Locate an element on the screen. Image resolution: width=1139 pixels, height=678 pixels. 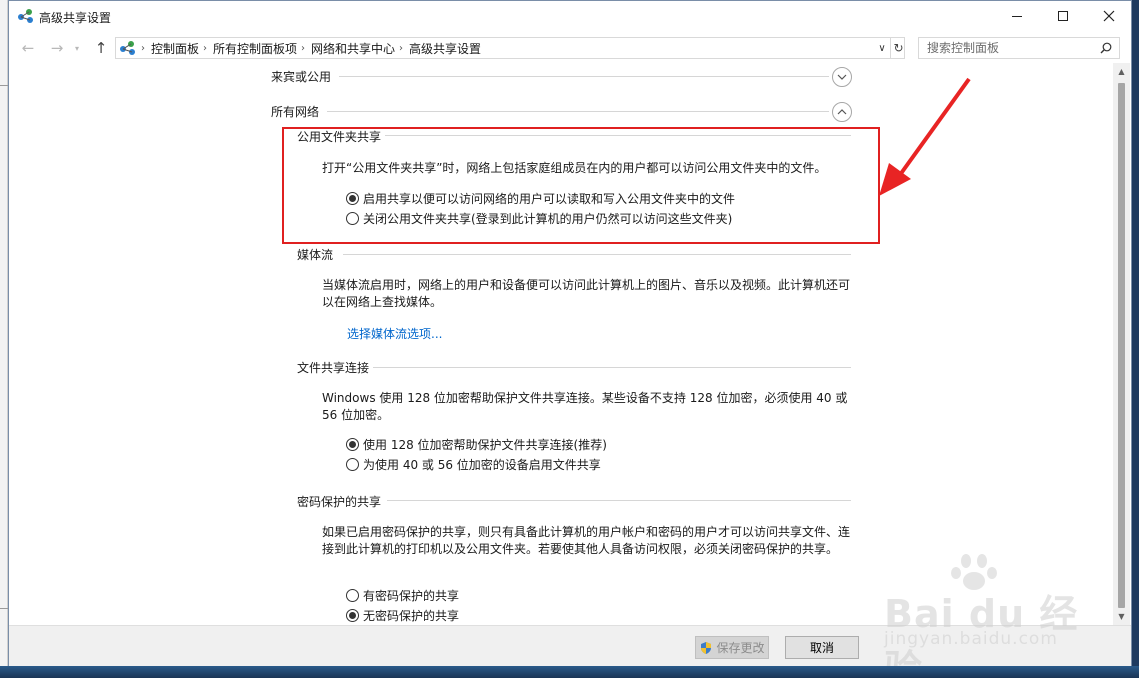
up-button: ↑ is located at coordinates (101, 48).